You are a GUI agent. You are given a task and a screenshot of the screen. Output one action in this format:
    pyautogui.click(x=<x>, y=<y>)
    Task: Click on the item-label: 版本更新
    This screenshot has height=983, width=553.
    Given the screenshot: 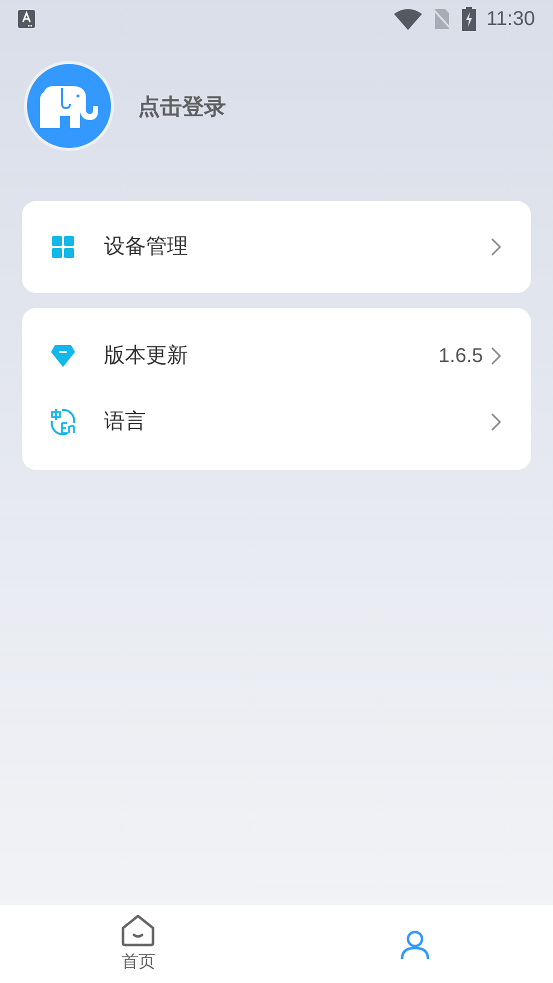 What is the action you would take?
    pyautogui.click(x=146, y=356)
    